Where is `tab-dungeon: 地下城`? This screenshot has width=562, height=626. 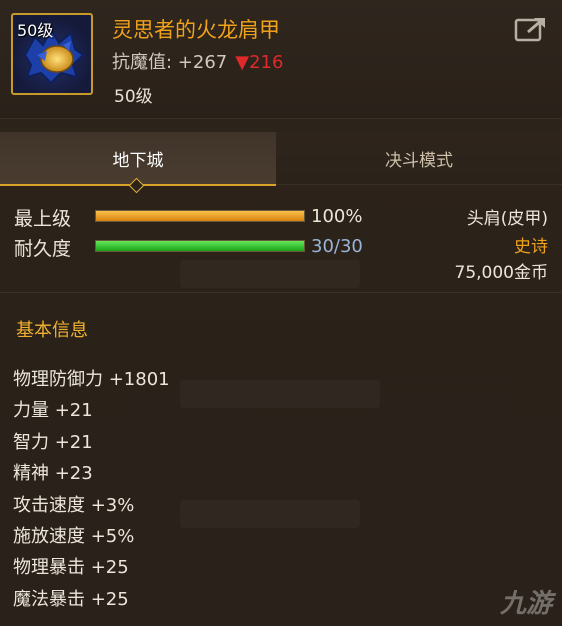
tab-dungeon: 地下城 is located at coordinates (138, 159).